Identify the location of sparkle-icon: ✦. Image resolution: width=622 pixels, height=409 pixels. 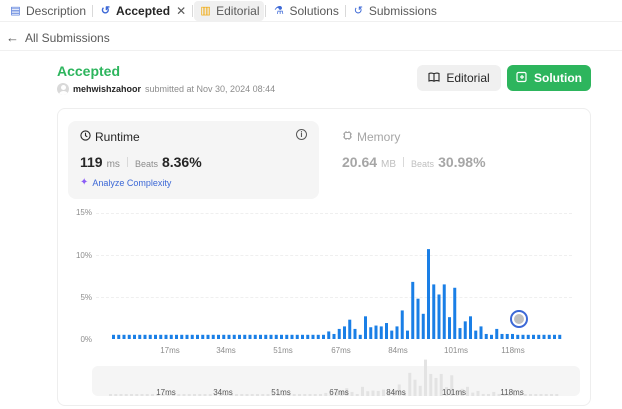
(84, 182).